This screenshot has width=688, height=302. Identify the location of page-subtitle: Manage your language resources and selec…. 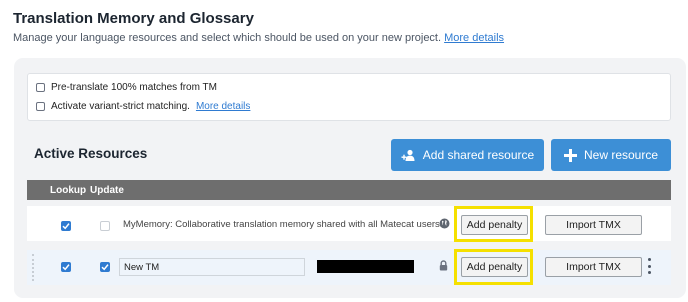
(258, 38).